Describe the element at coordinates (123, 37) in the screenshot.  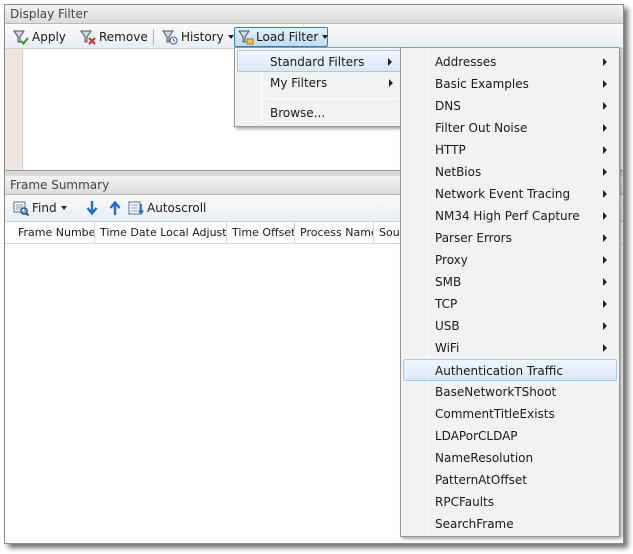
I see `remove-label: Remove` at that location.